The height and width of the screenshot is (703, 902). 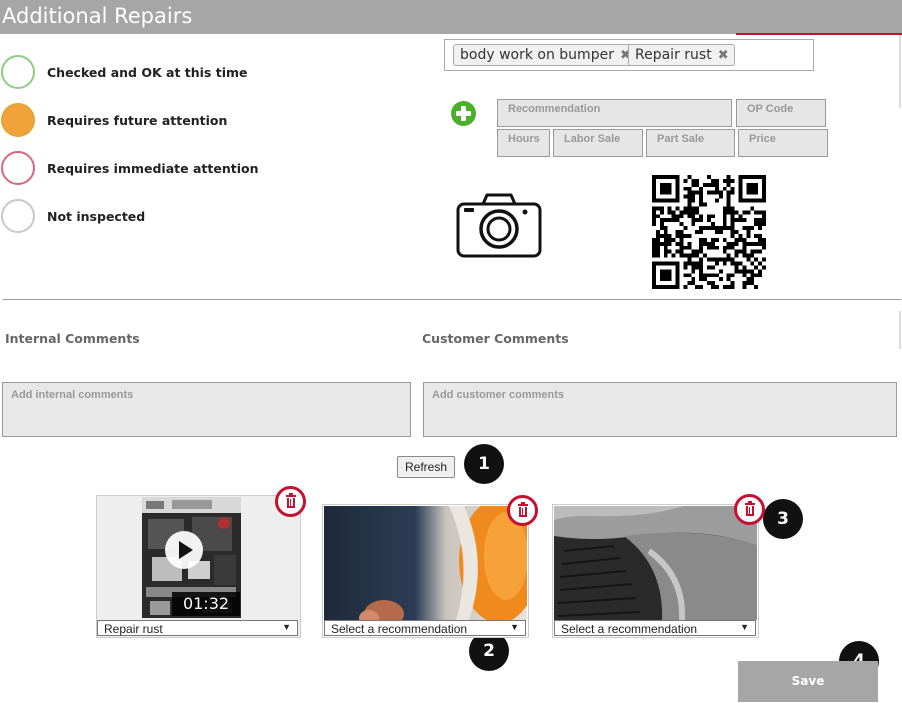 I want to click on price-field: Price, so click(x=783, y=143).